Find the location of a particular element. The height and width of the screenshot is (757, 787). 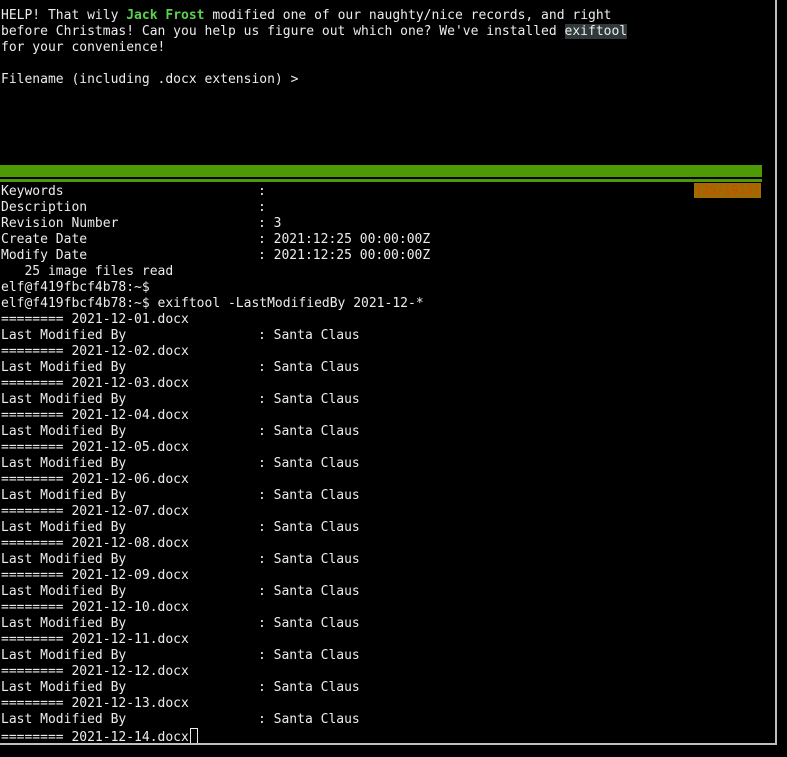

record-header-text: ======== 2021-12-06.docx is located at coordinates (95, 479).